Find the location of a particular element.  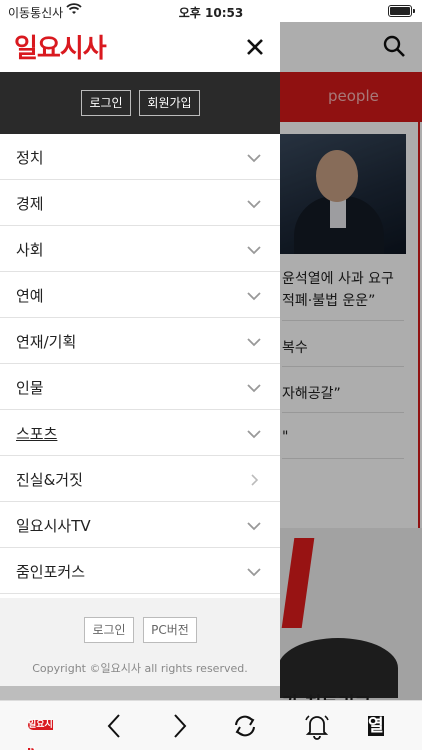

back-arrow-icon is located at coordinates (115, 726).